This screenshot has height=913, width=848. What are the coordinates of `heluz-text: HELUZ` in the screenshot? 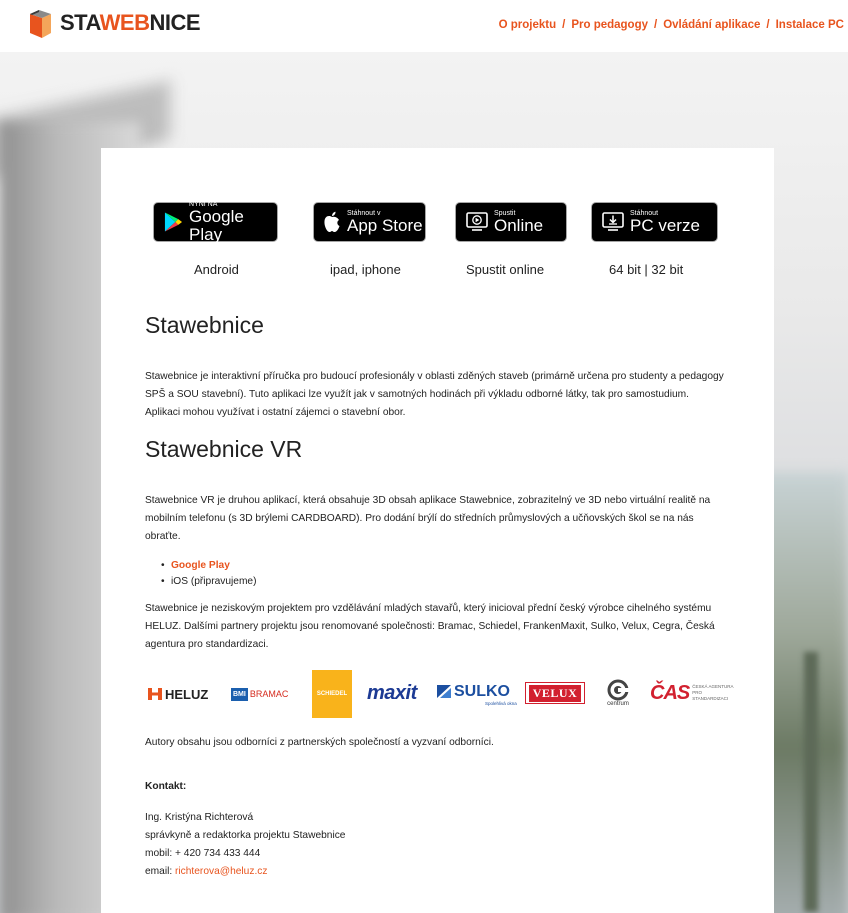 It's located at (187, 694).